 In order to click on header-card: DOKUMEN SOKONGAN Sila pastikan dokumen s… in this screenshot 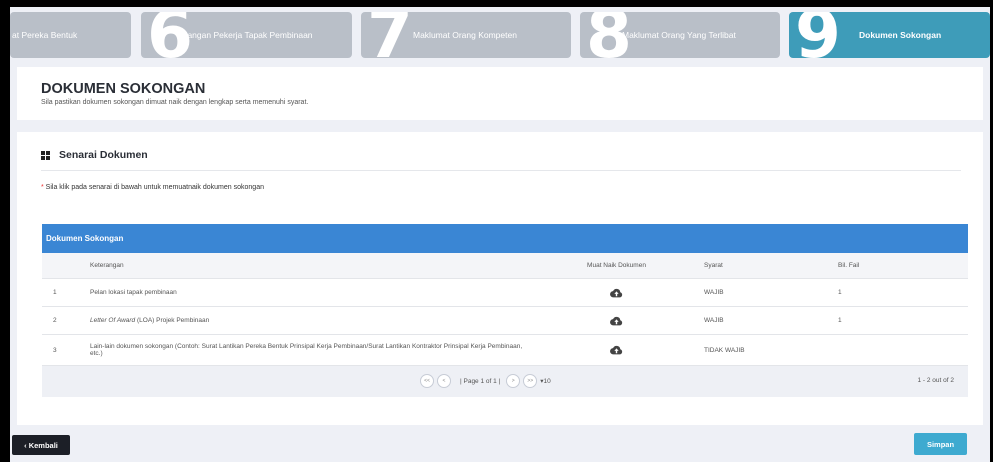, I will do `click(500, 93)`.